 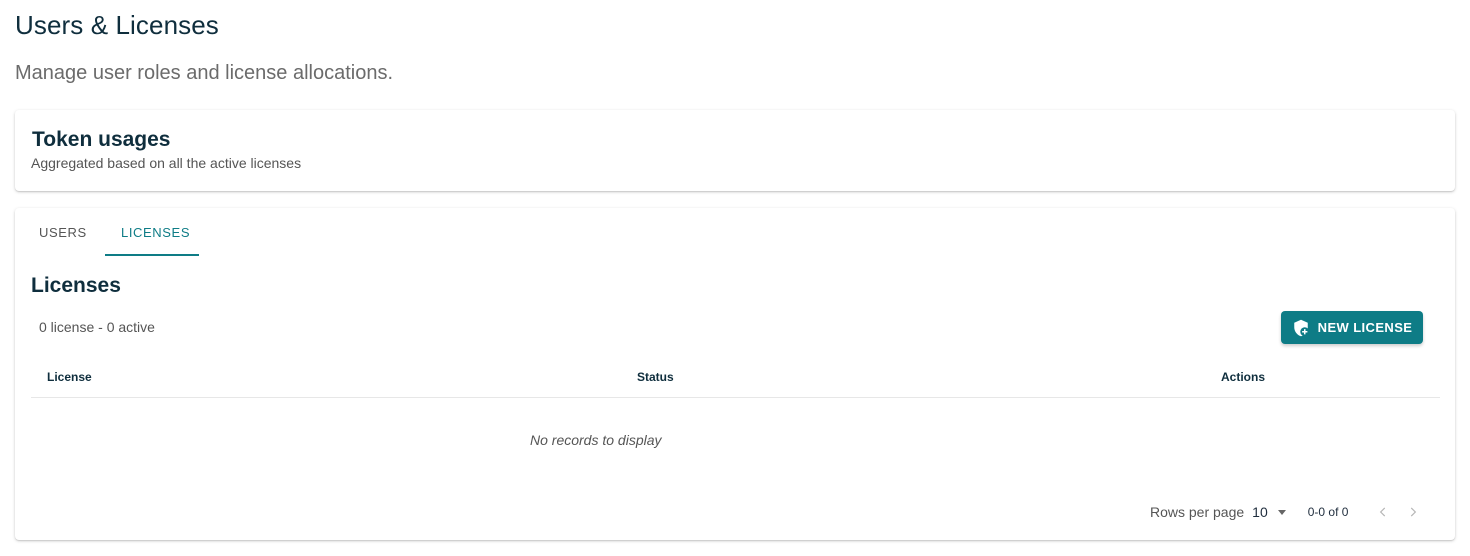 I want to click on new-license-button: NEW LICENSE, so click(x=1352, y=327).